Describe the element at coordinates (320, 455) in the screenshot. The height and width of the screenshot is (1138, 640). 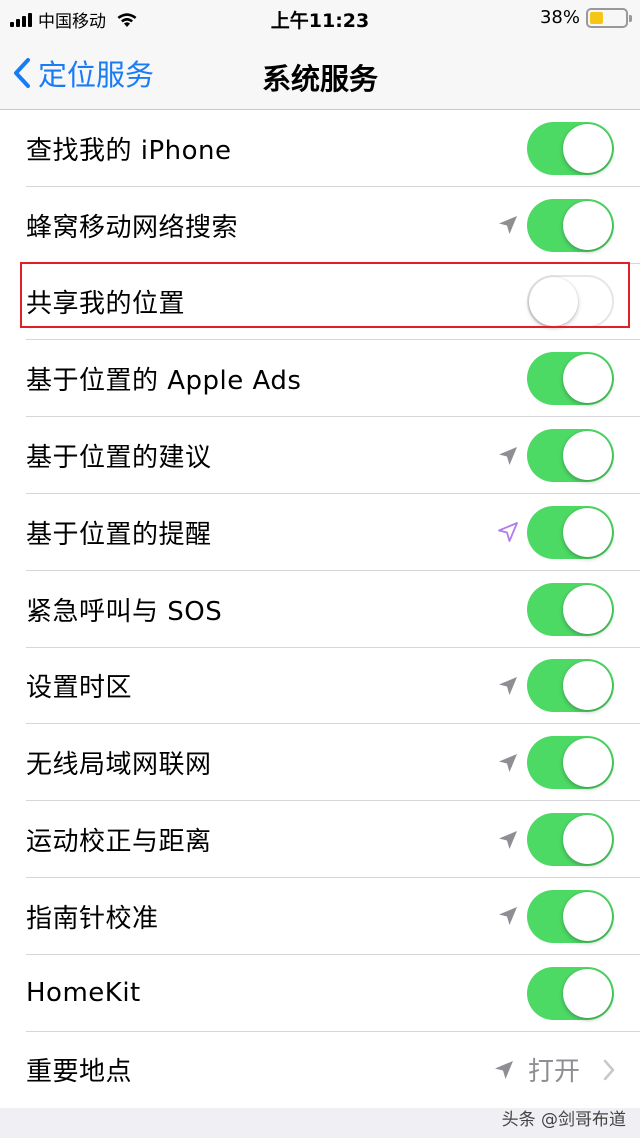
I see `settings-row: 基于位置的建议` at that location.